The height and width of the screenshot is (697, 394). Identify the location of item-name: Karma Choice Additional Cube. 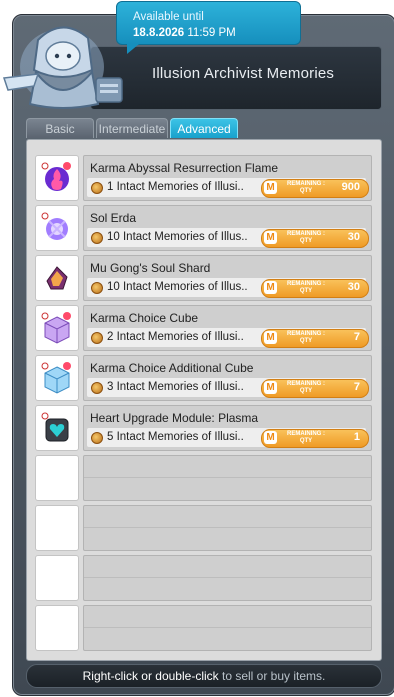
(172, 368).